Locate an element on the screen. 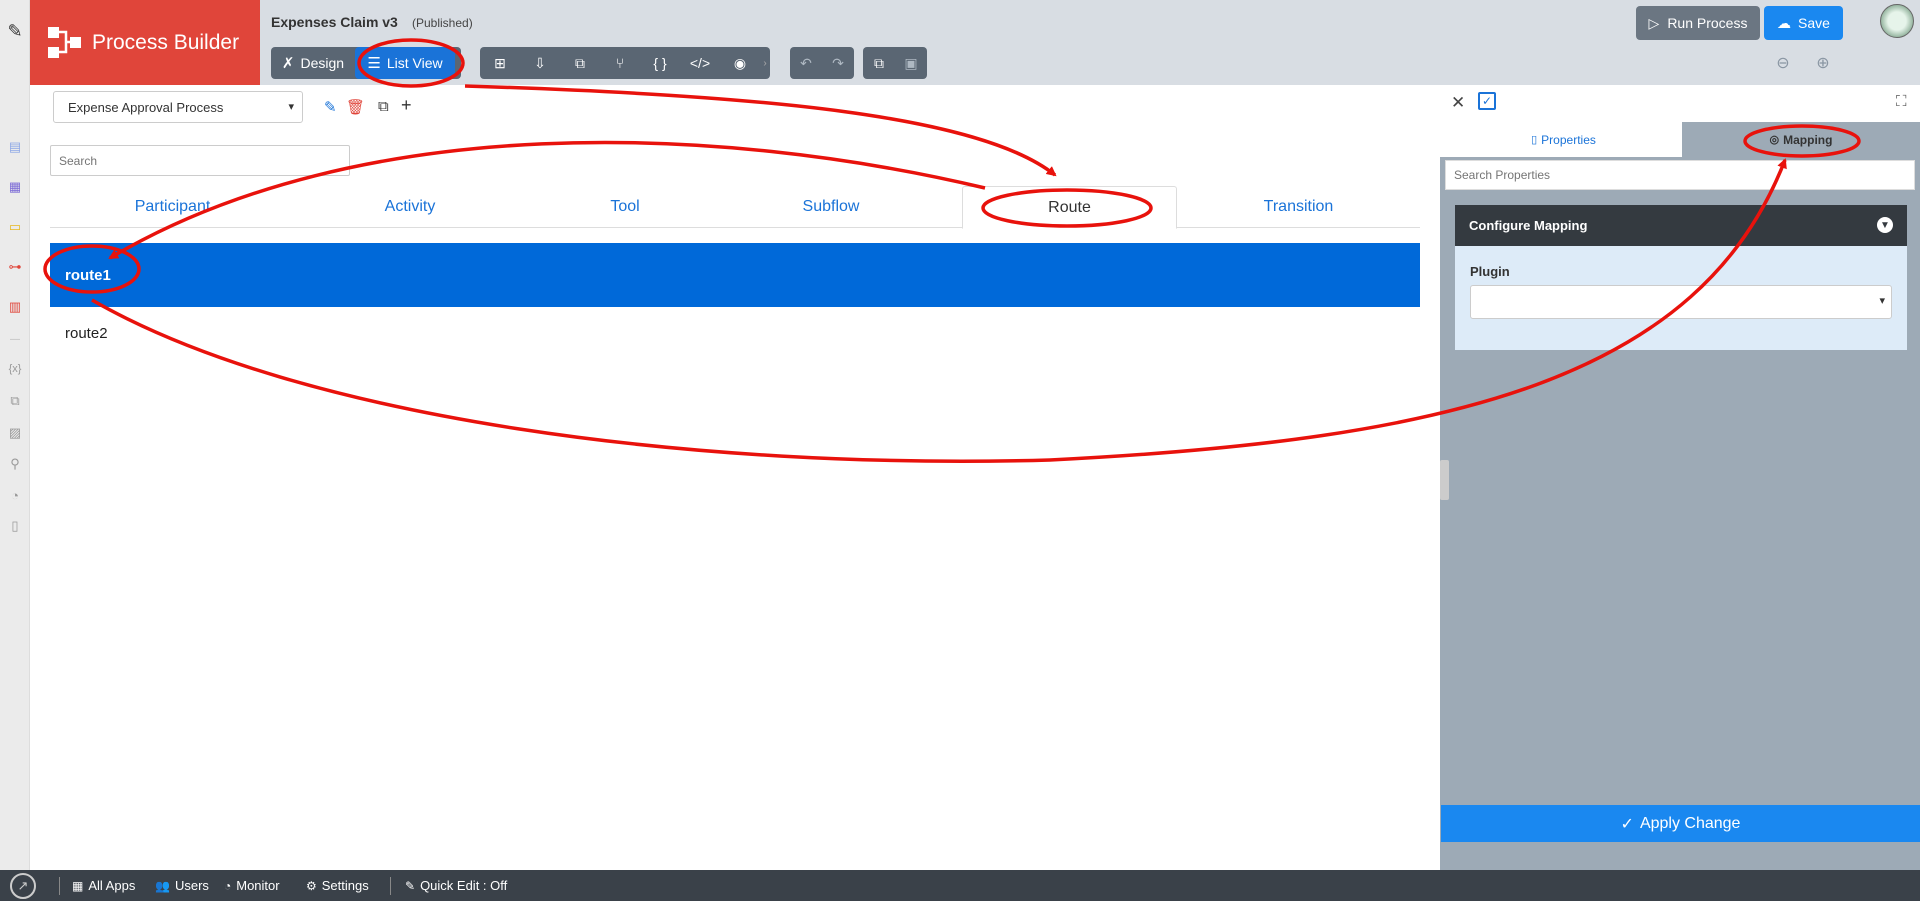 This screenshot has width=1920, height=901. save-button: ☁ Save is located at coordinates (1803, 23).